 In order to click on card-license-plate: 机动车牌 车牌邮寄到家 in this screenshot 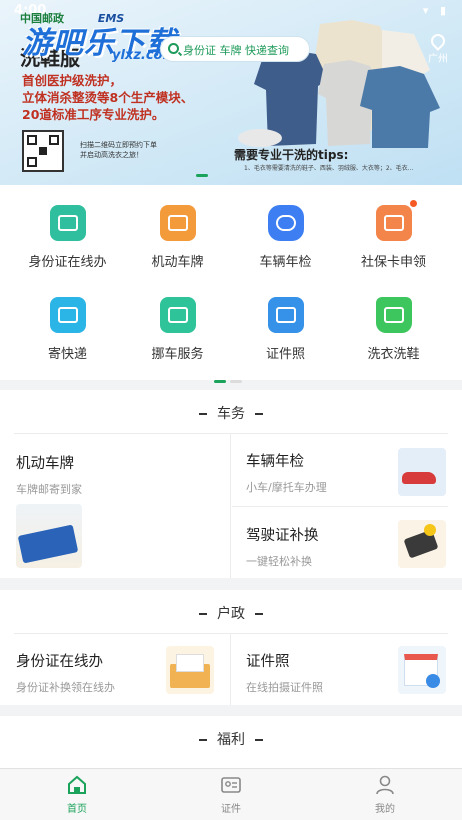, I will do `click(116, 511)`.